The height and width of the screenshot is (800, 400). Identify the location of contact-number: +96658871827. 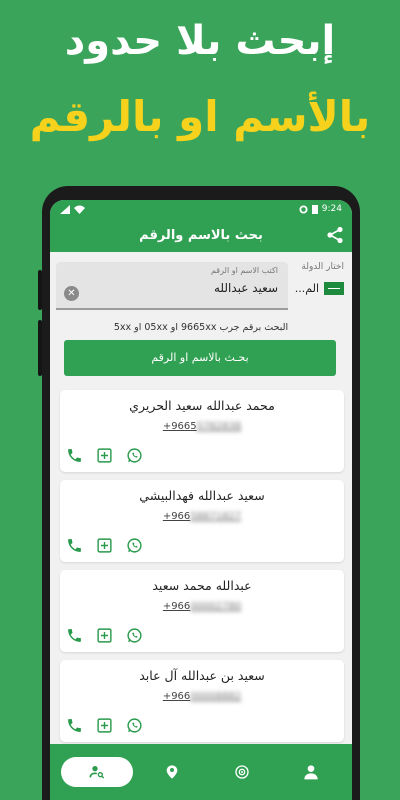
(202, 516).